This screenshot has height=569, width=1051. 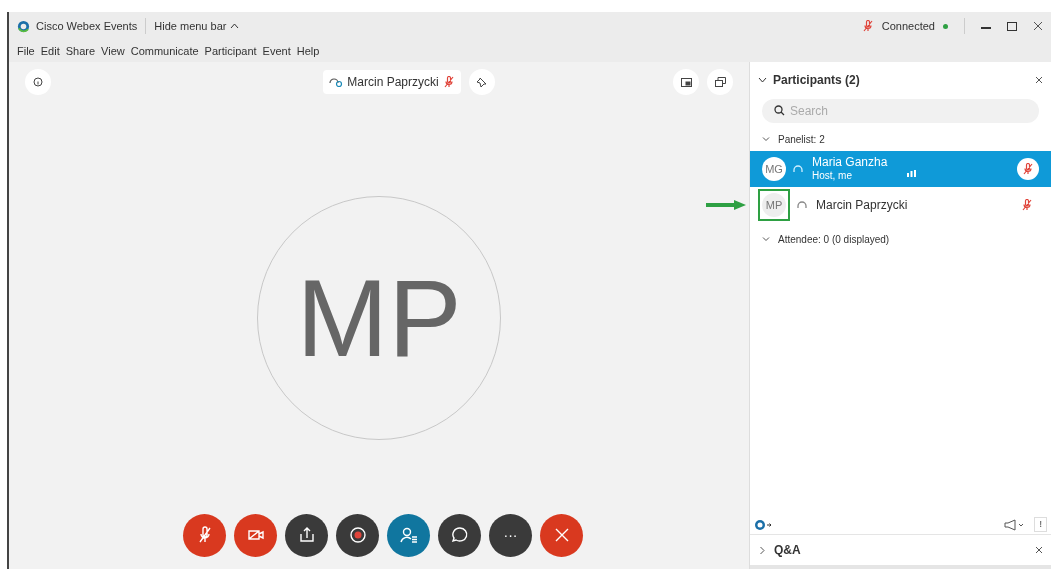 What do you see at coordinates (235, 26) in the screenshot?
I see `chevron-up-icon` at bounding box center [235, 26].